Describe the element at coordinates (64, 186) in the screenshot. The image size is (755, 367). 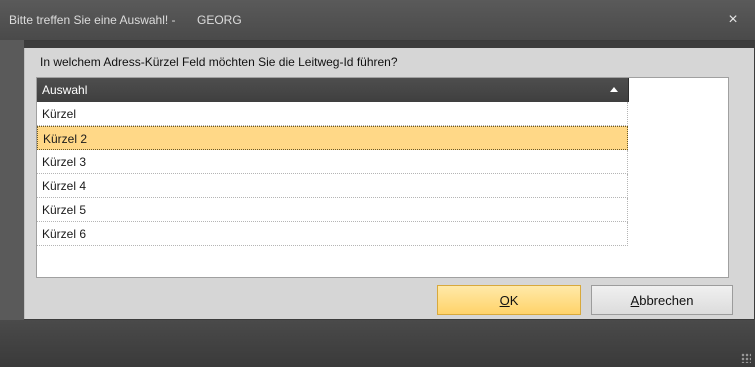
I see `row-cell: Kürzel 4` at that location.